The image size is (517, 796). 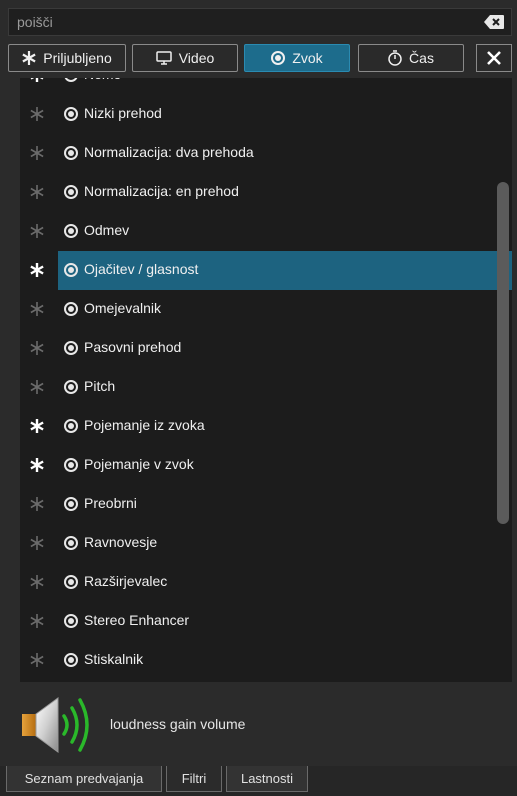 I want to click on tab-video: Video, so click(x=185, y=58).